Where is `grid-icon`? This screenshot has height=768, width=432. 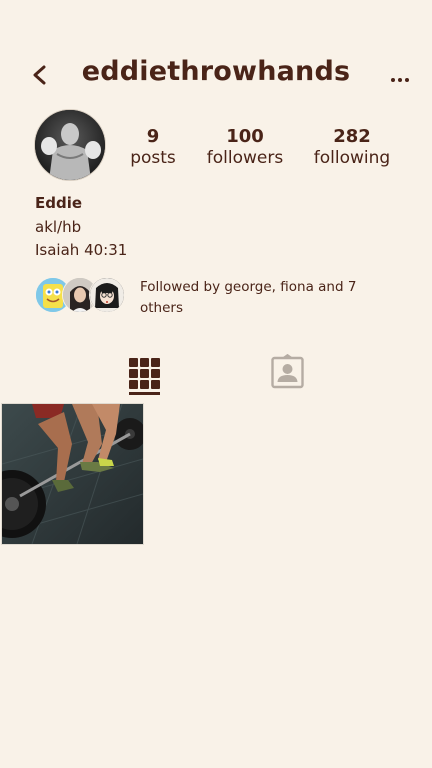
grid-icon is located at coordinates (144, 373).